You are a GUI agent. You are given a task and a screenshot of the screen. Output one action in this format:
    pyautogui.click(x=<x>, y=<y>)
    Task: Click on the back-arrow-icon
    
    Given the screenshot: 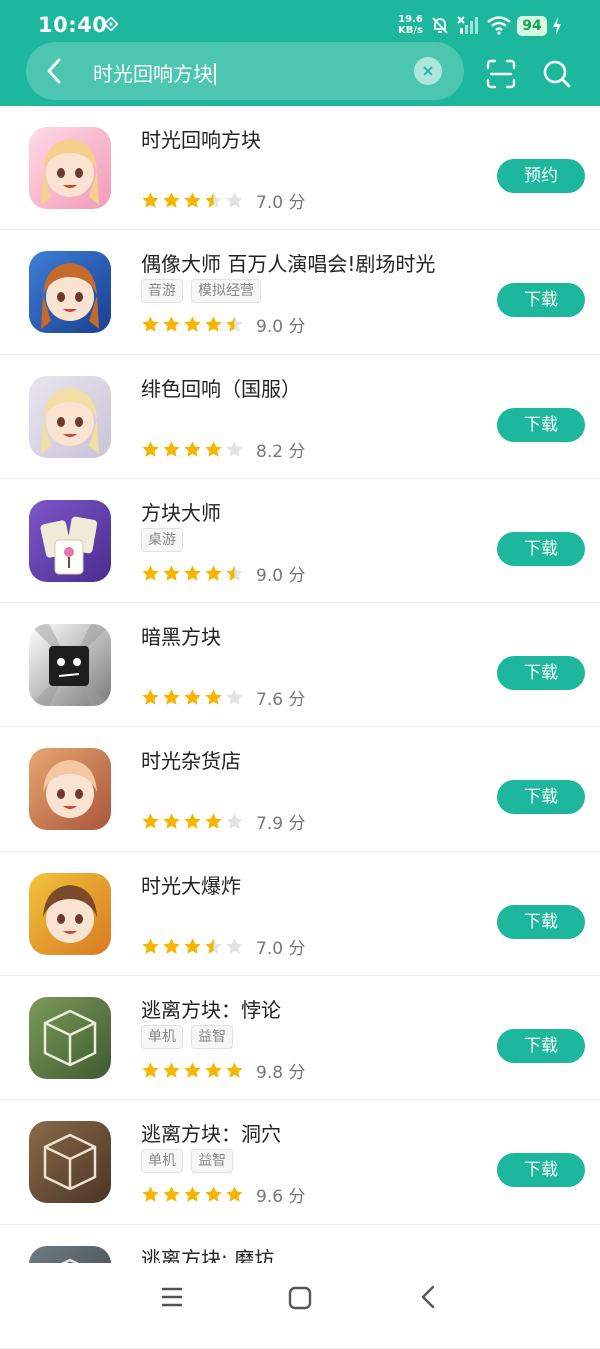 What is the action you would take?
    pyautogui.click(x=55, y=71)
    